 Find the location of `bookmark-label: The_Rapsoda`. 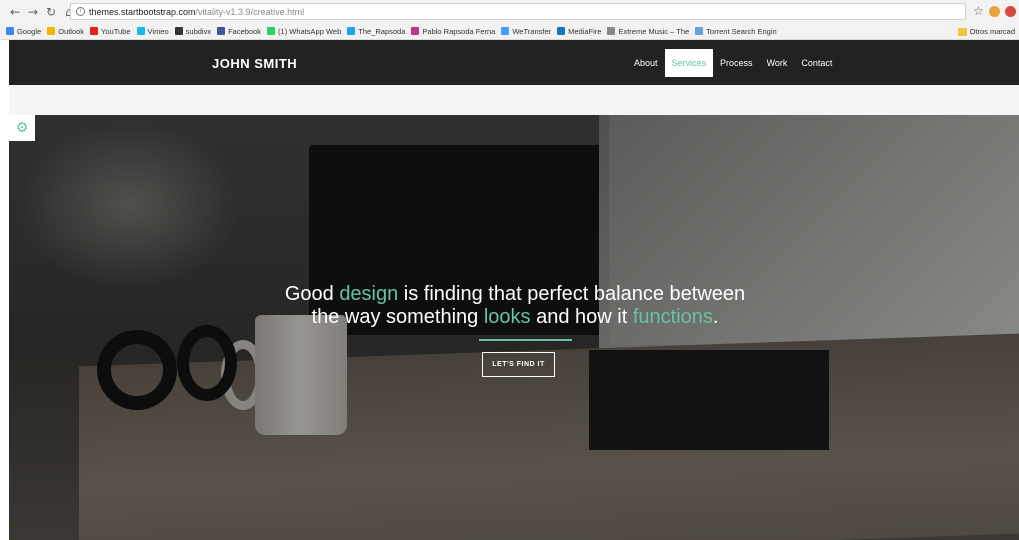

bookmark-label: The_Rapsoda is located at coordinates (382, 31).